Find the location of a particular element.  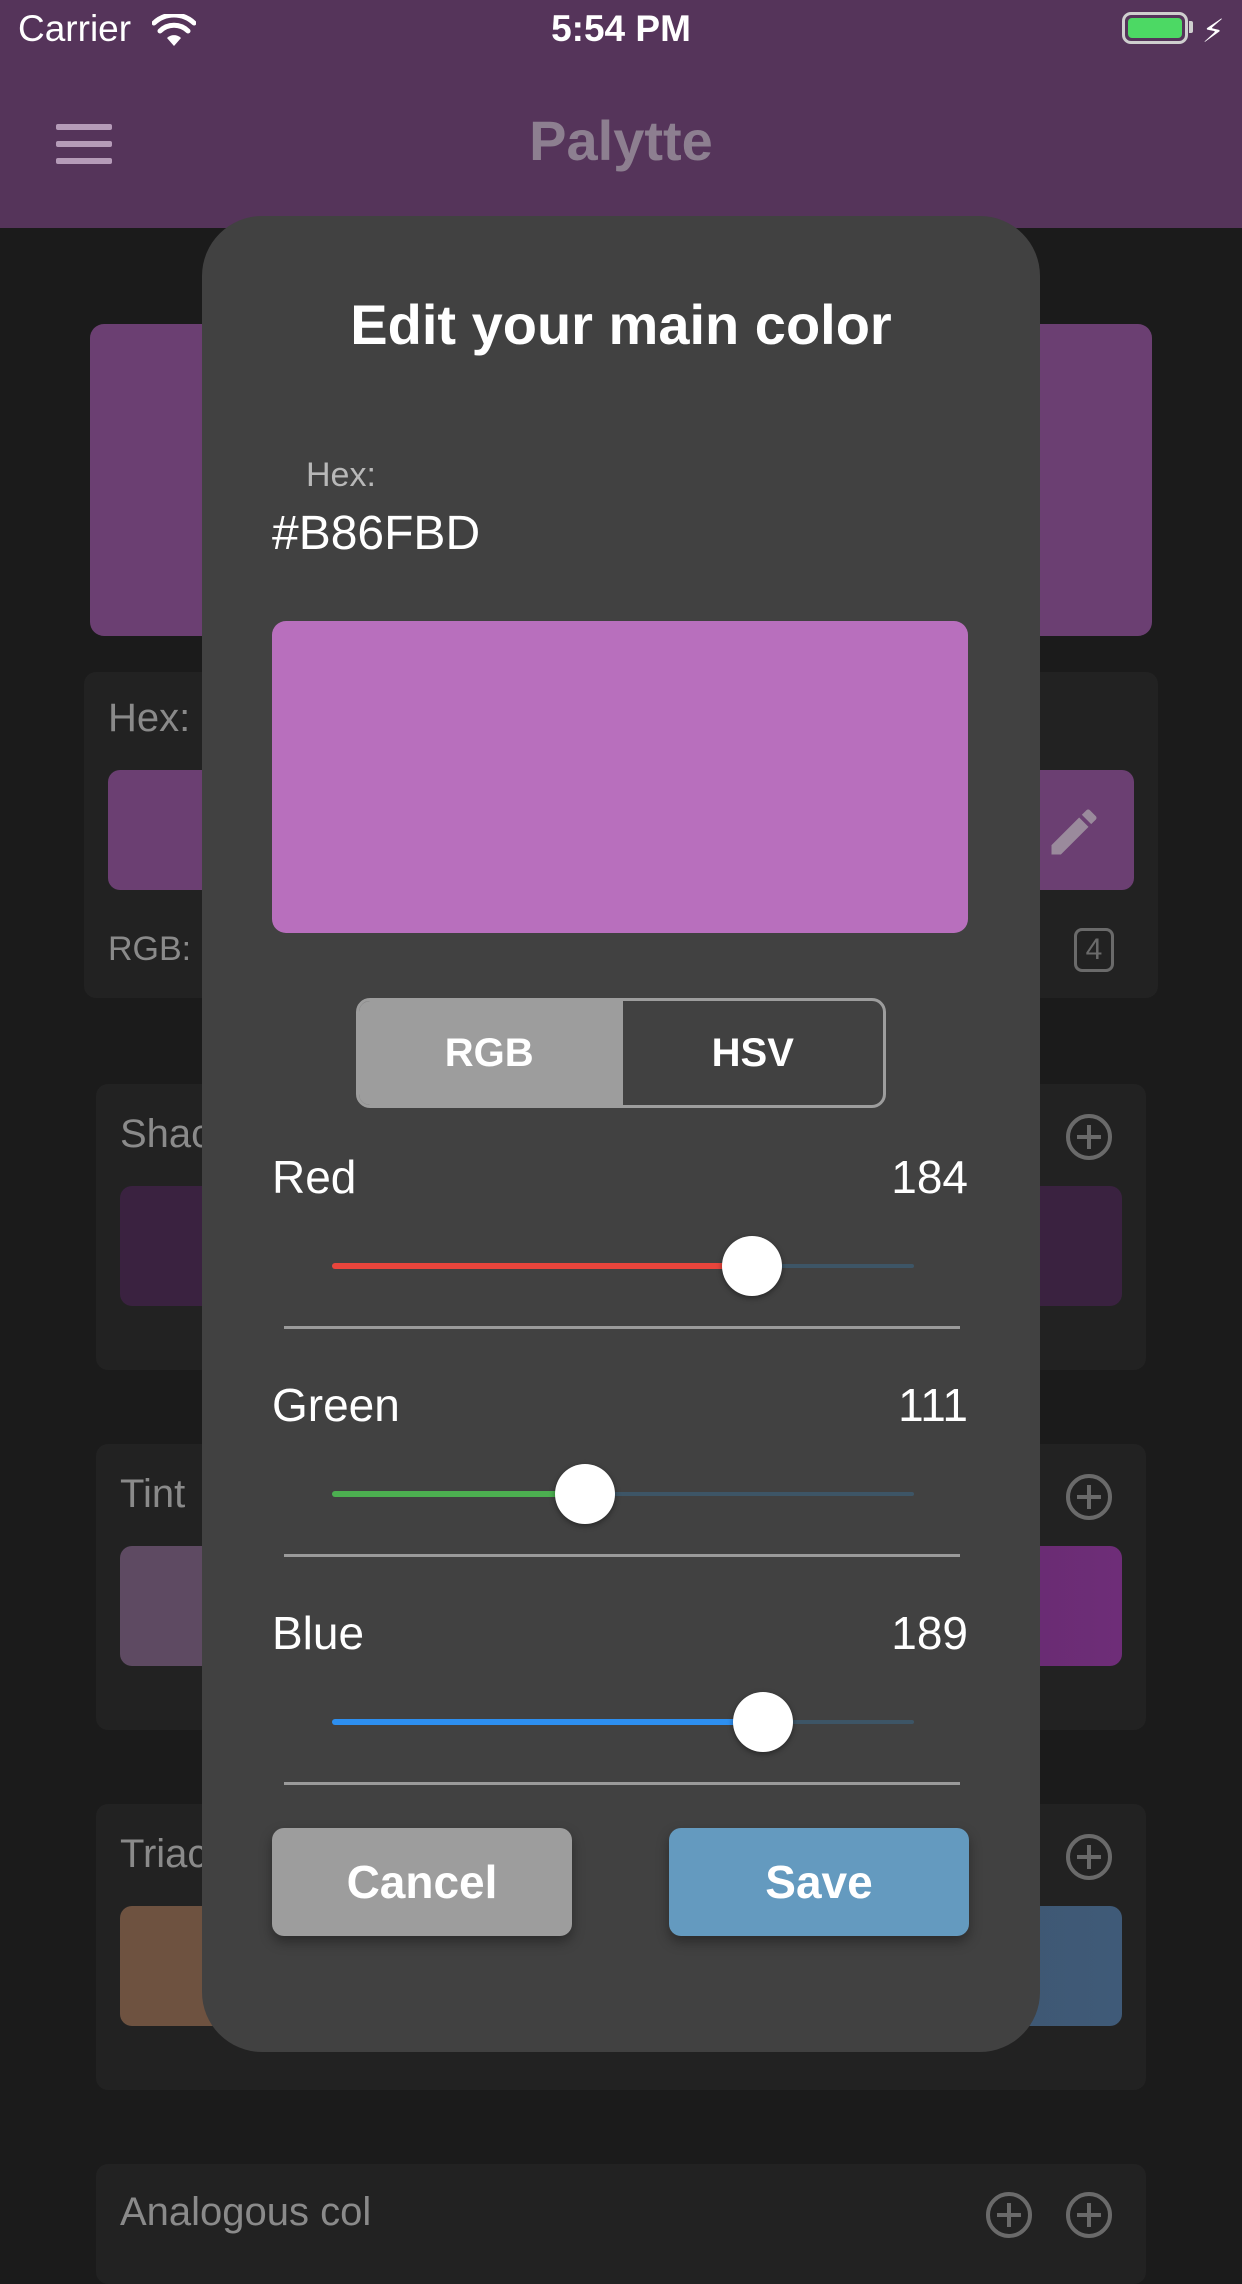

app-title: Palytte is located at coordinates (621, 140).